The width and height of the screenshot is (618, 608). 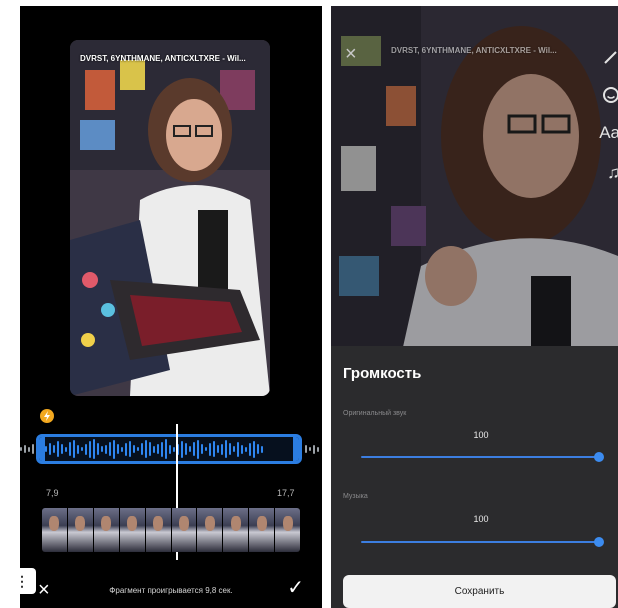 I want to click on close-icon: ×, so click(x=351, y=54).